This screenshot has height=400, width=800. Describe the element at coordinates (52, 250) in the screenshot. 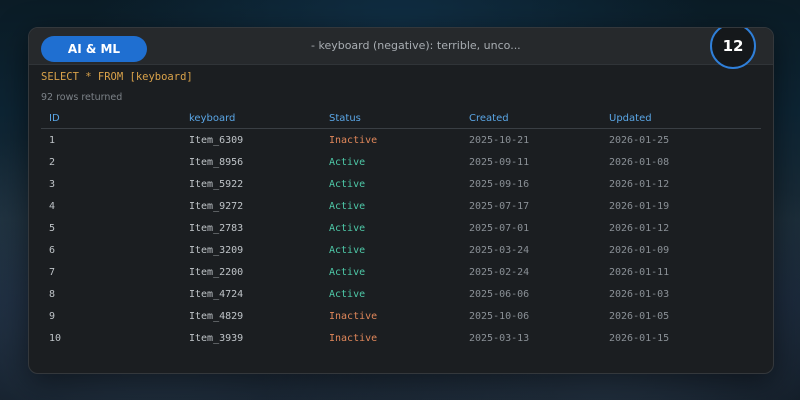

I see `cell-id: 6` at that location.